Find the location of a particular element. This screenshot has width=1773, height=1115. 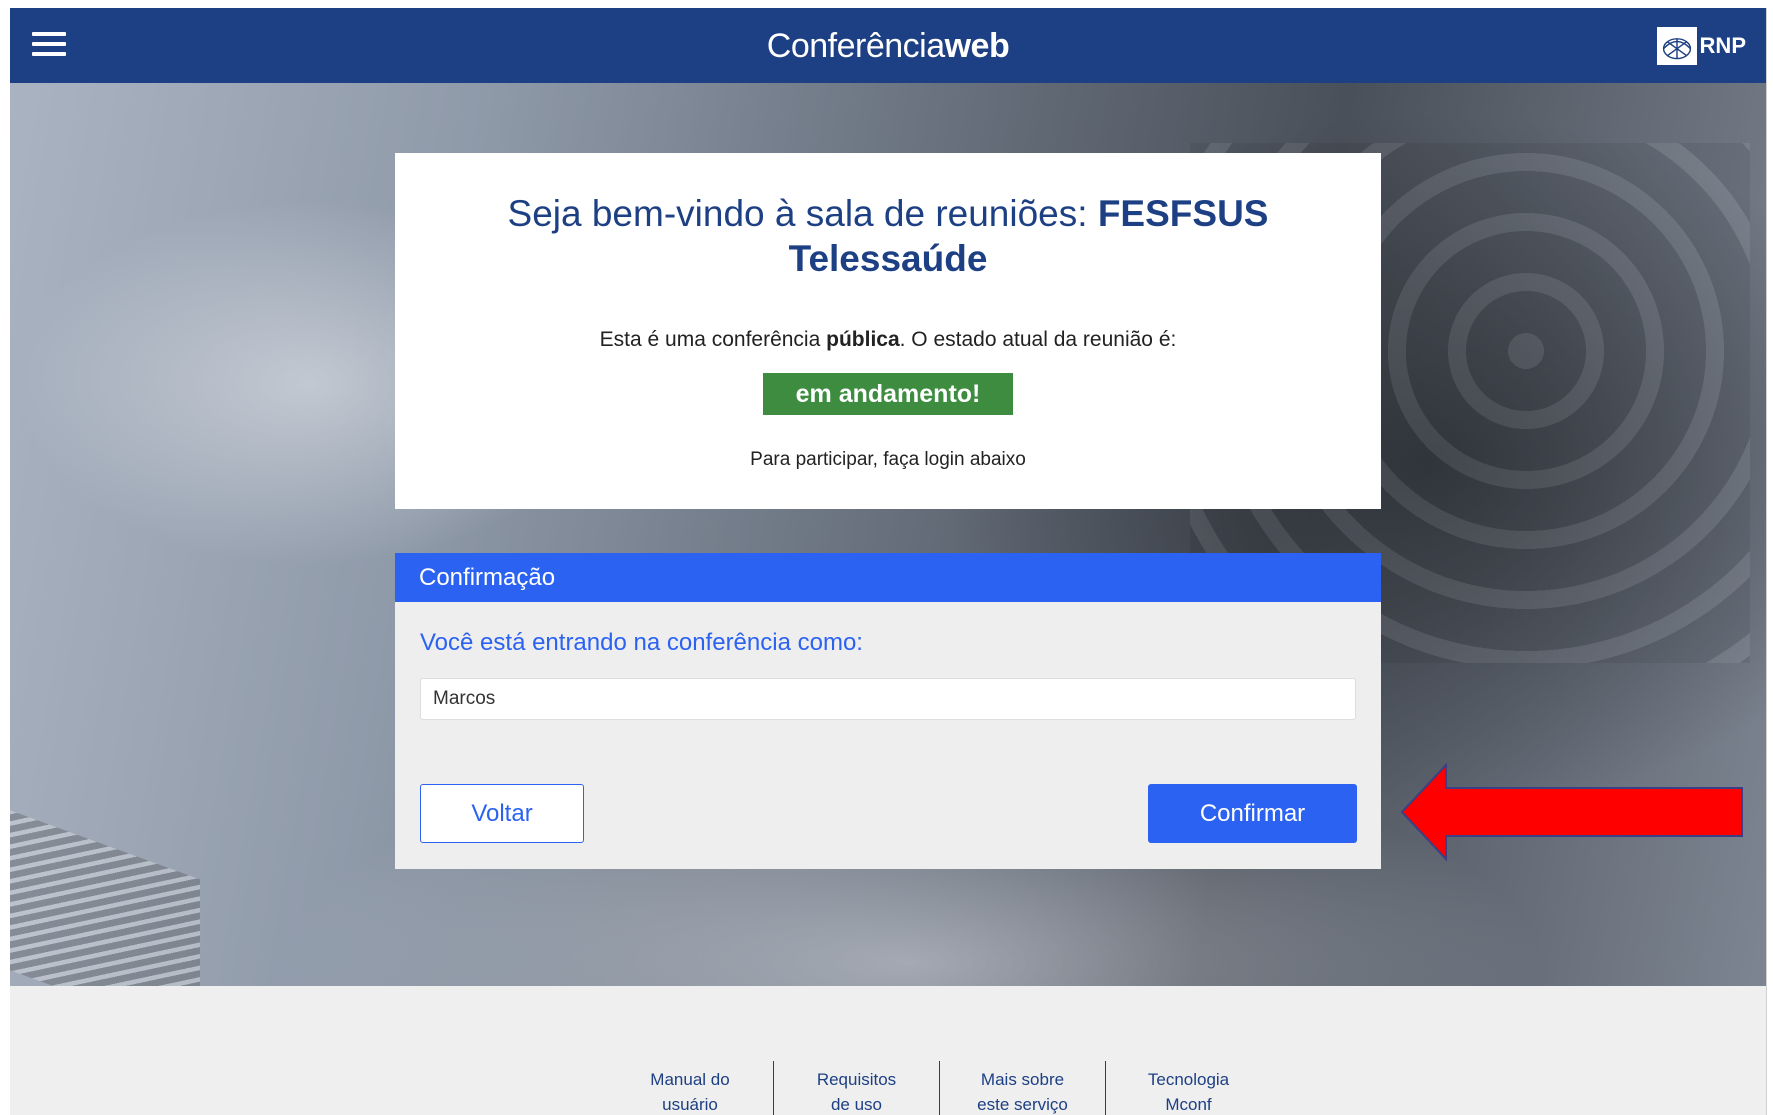

brand-name-light: Conferência is located at coordinates (855, 46).